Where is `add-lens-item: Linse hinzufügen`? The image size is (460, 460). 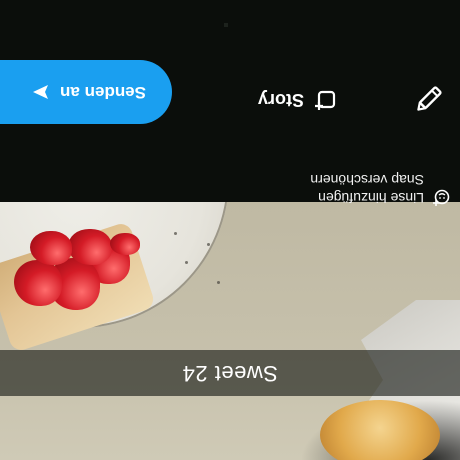 add-lens-item: Linse hinzufügen is located at coordinates (384, 198).